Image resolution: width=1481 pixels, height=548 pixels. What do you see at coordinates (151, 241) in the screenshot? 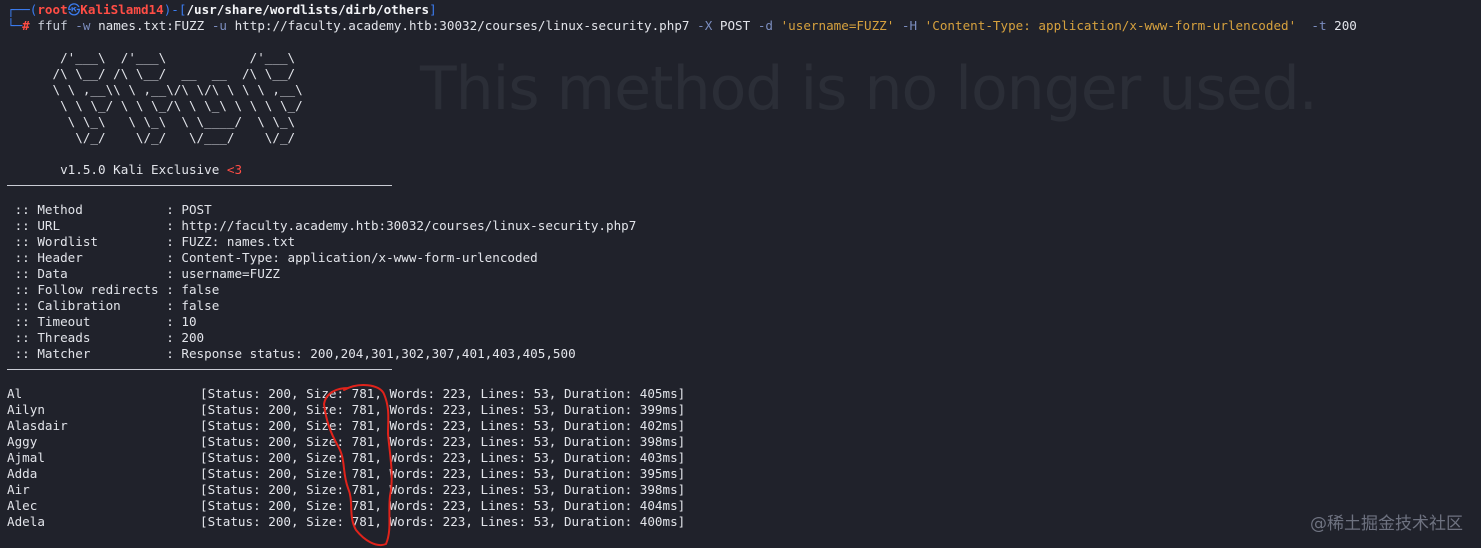
I see `config-wordlist: :: Wordlist : FUZZ: names.txt` at bounding box center [151, 241].